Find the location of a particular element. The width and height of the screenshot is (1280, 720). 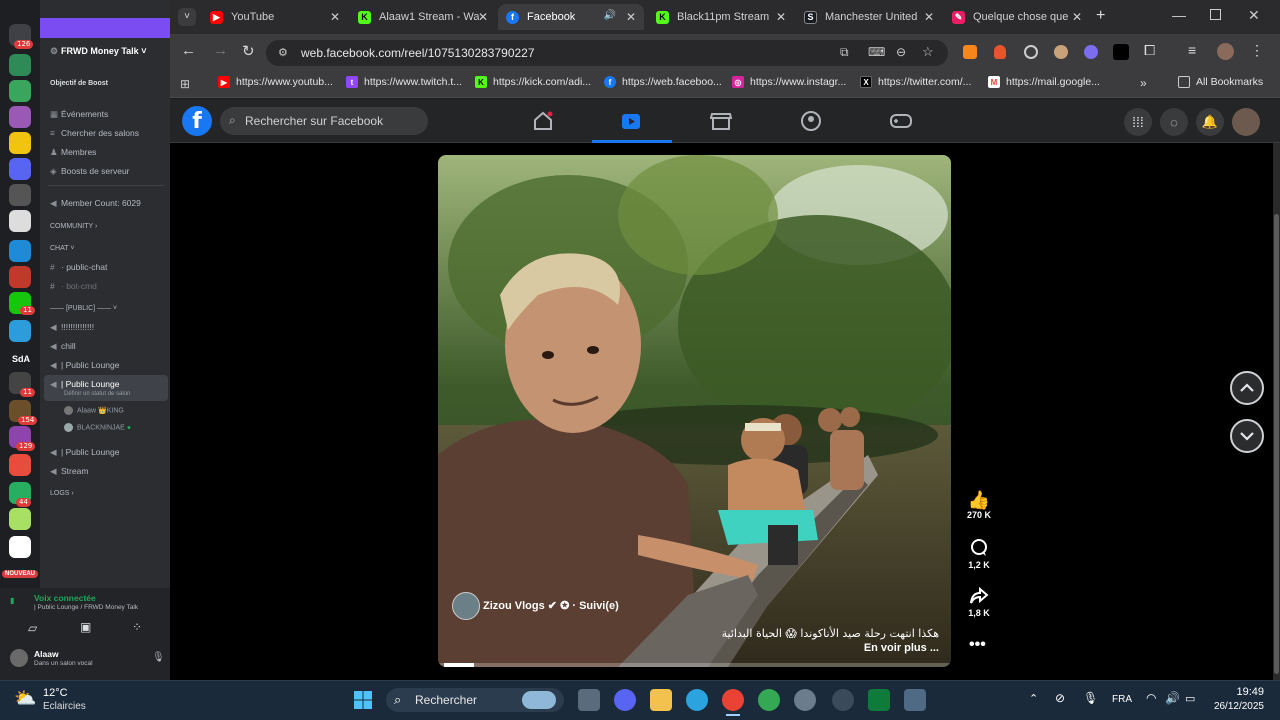

reel-author: Zizou Vlogs ✔ ✪ · Suivi(e) is located at coordinates (551, 605).